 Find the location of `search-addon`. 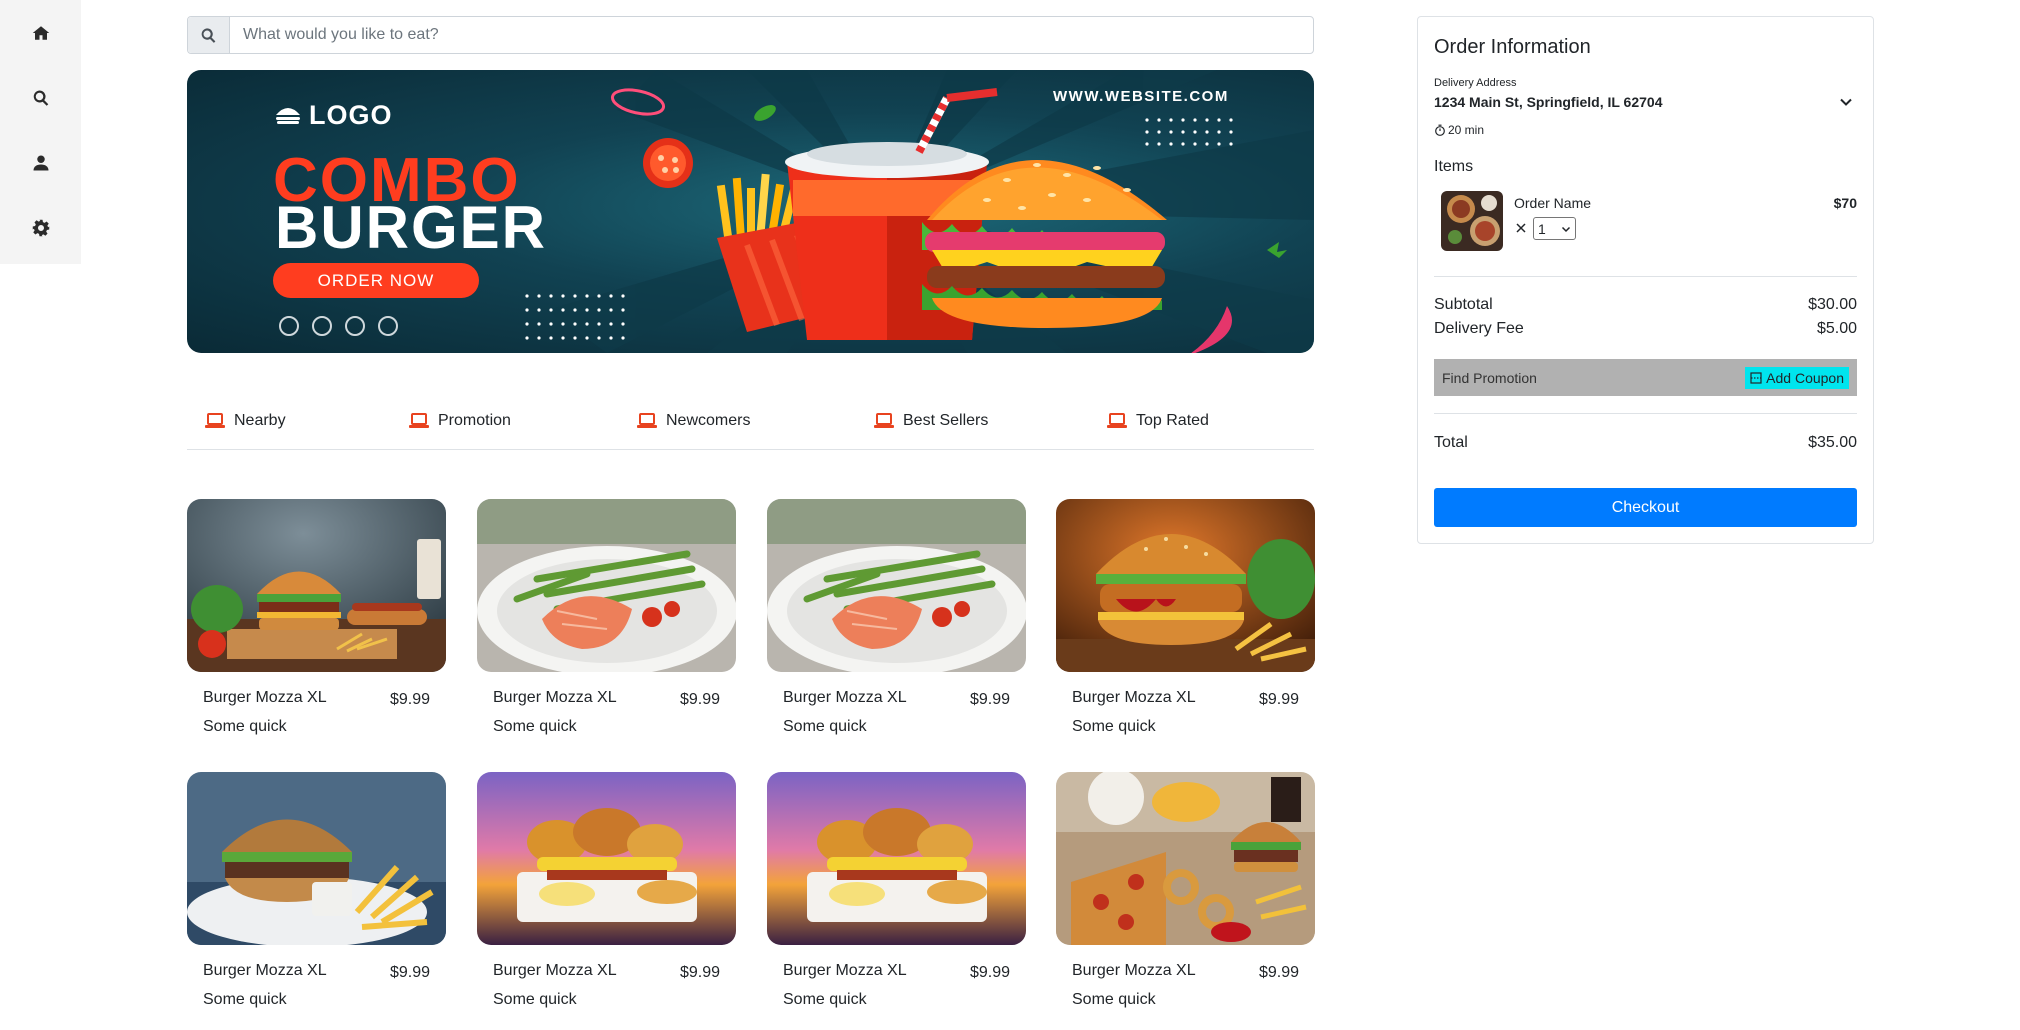

search-addon is located at coordinates (209, 35).